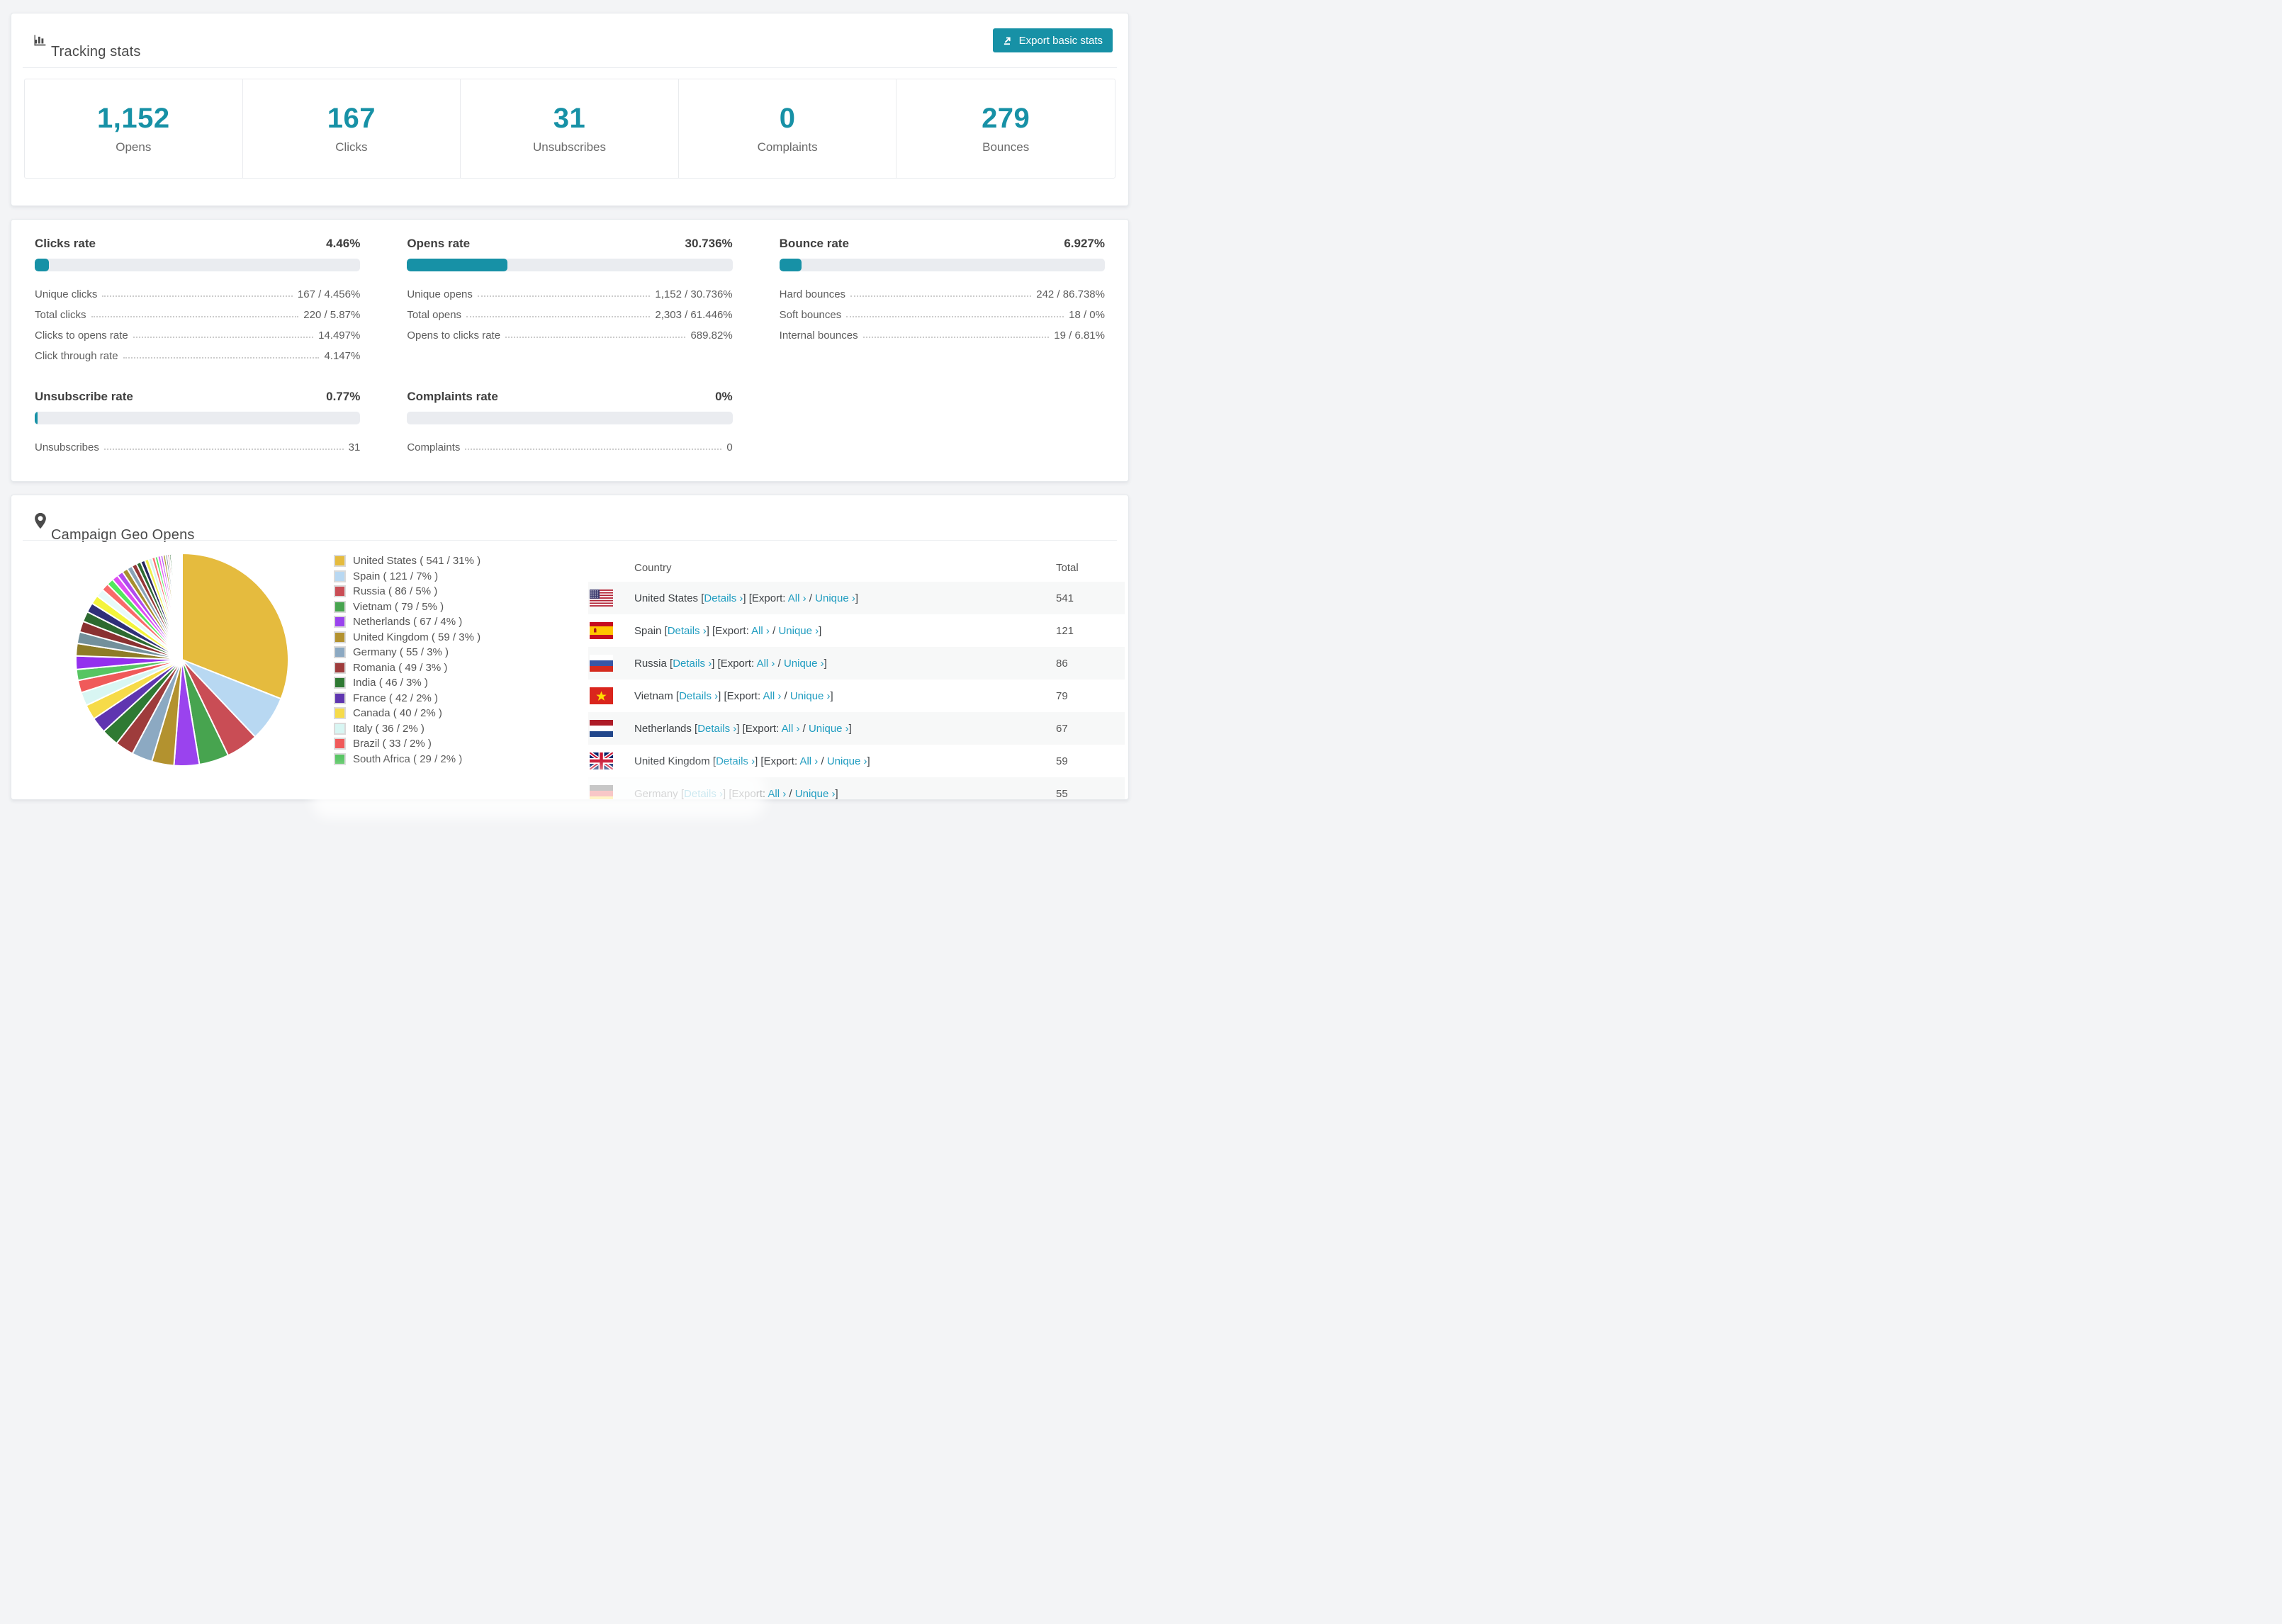 The height and width of the screenshot is (1624, 2282). Describe the element at coordinates (569, 147) in the screenshot. I see `stat-label: Unsubscribes` at that location.